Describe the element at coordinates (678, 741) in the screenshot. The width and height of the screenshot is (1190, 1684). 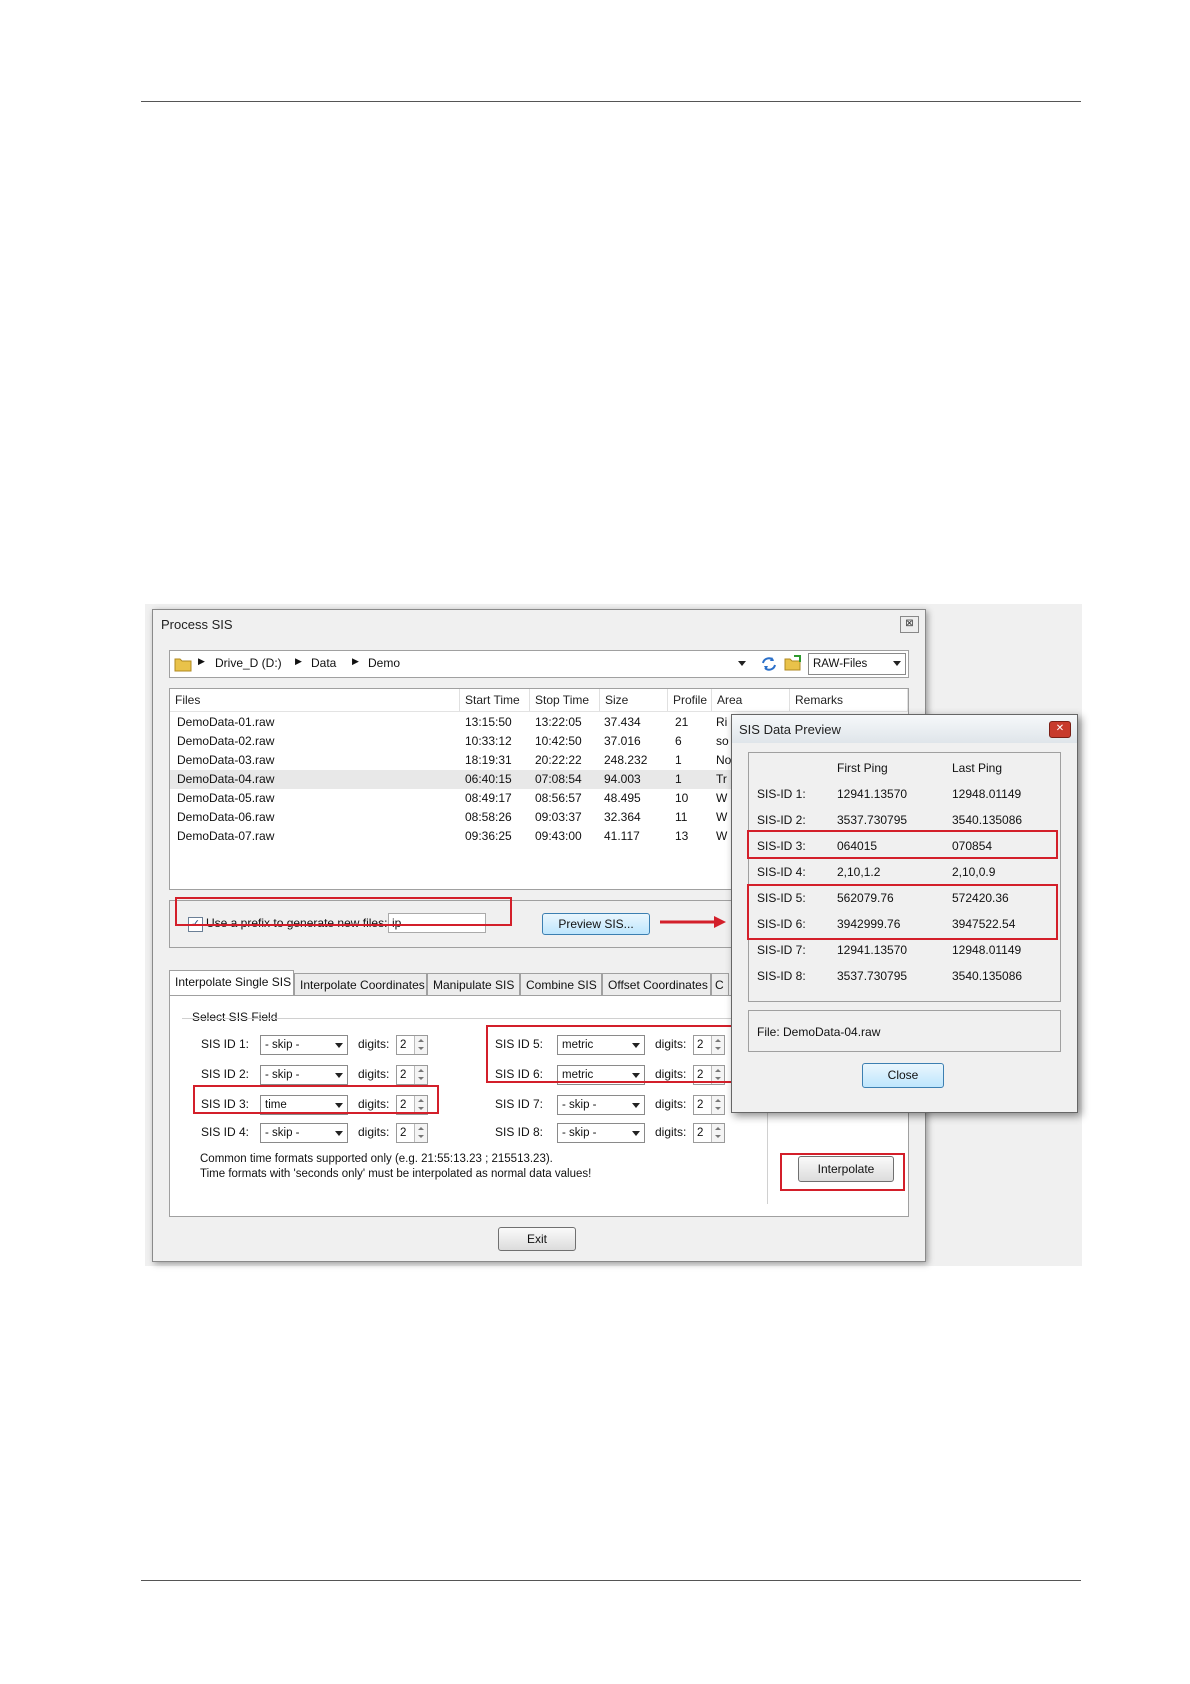
I see `file-profile: 6` at that location.